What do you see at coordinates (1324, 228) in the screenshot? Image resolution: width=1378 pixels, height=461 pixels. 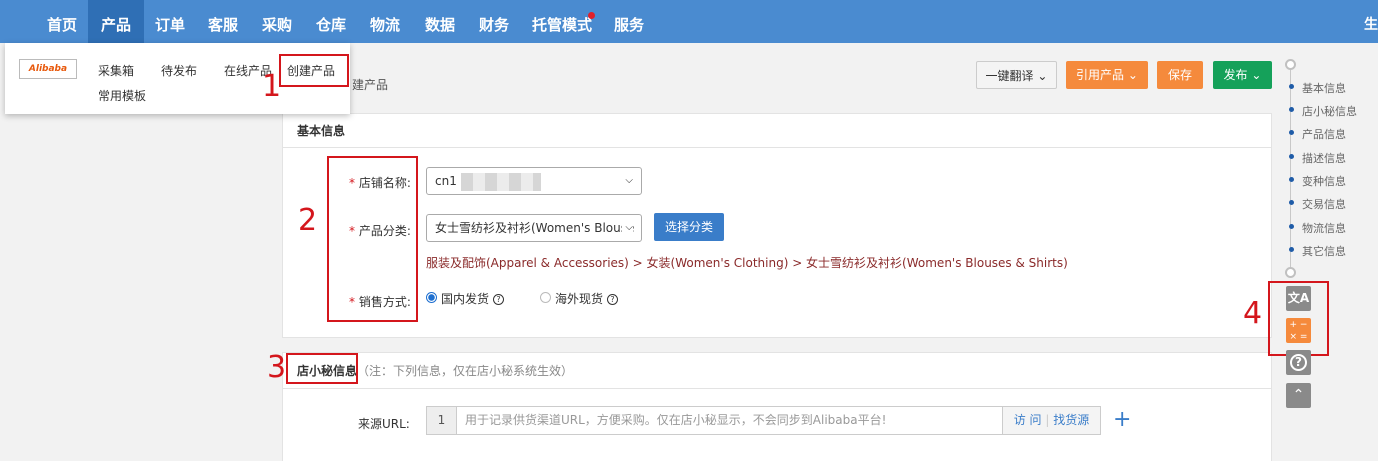 I see `anchor-logistics-info: 物流信息` at bounding box center [1324, 228].